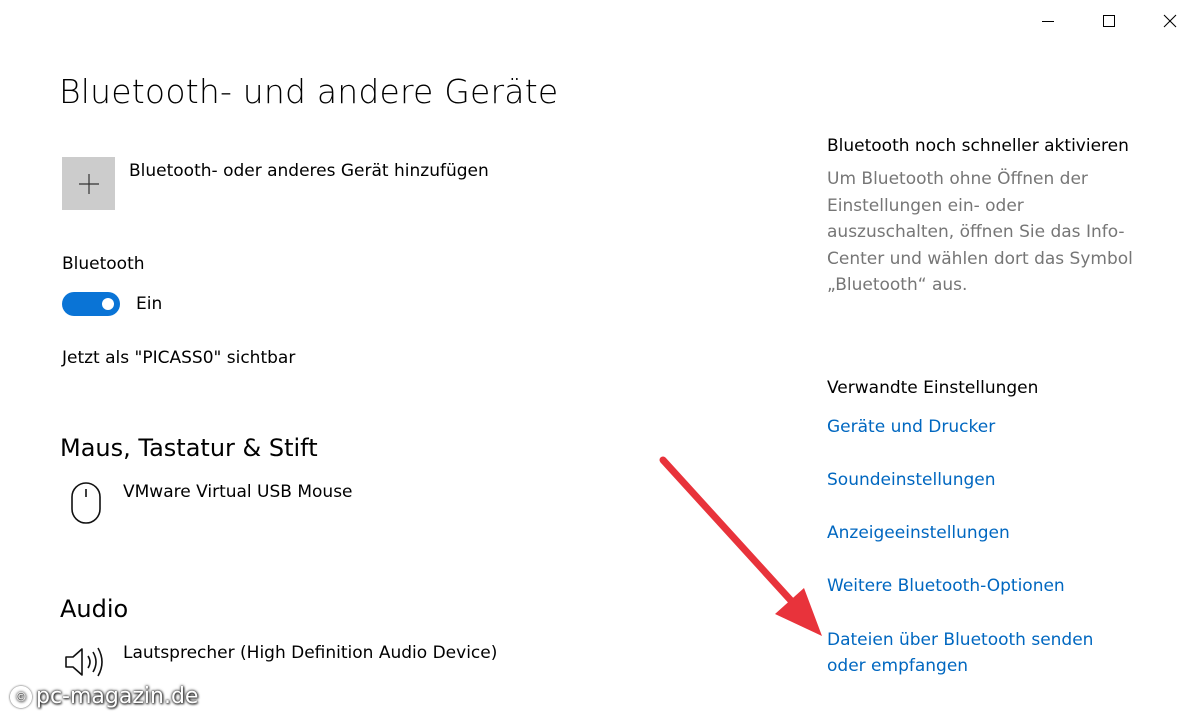 The width and height of the screenshot is (1200, 720). I want to click on visibility-status: Jetzt als "PICASS0" sichtbar, so click(179, 358).